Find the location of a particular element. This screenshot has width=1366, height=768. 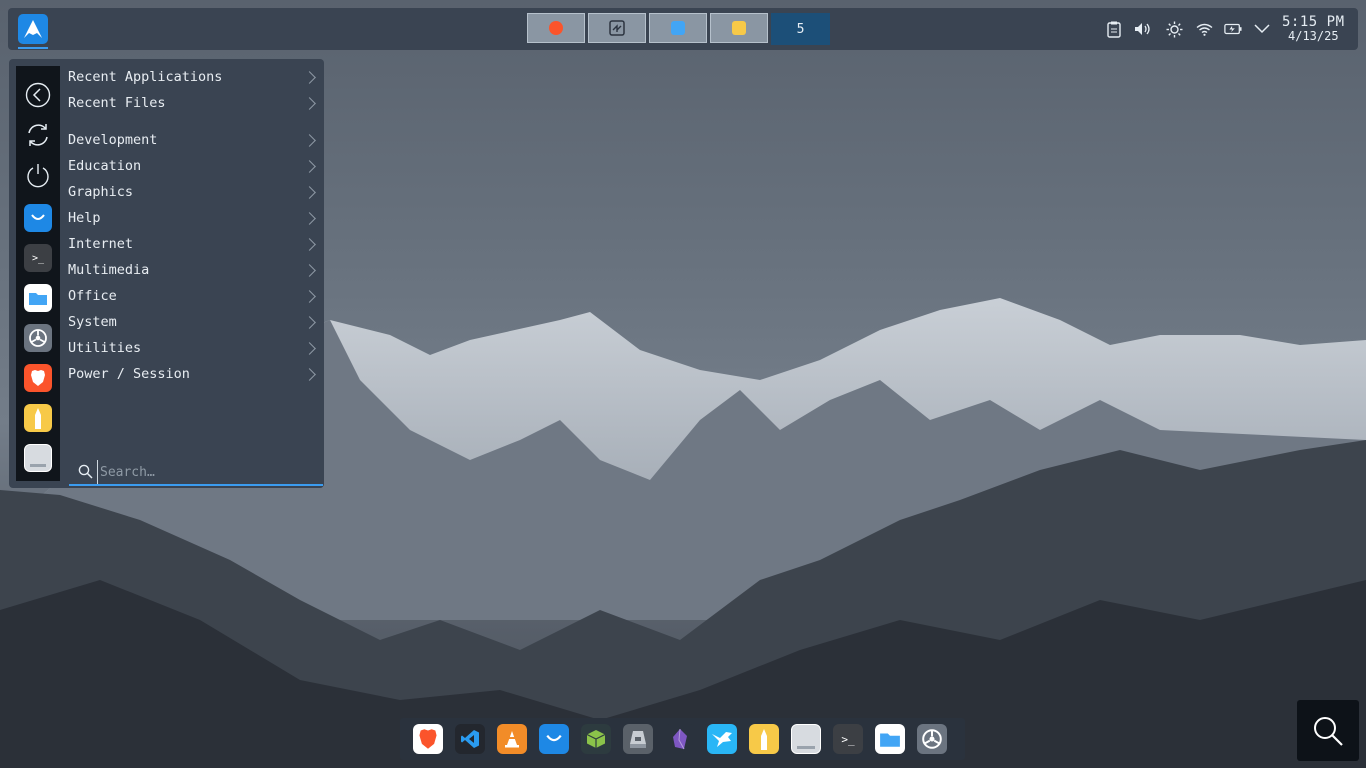

vscode-icon is located at coordinates (470, 739).